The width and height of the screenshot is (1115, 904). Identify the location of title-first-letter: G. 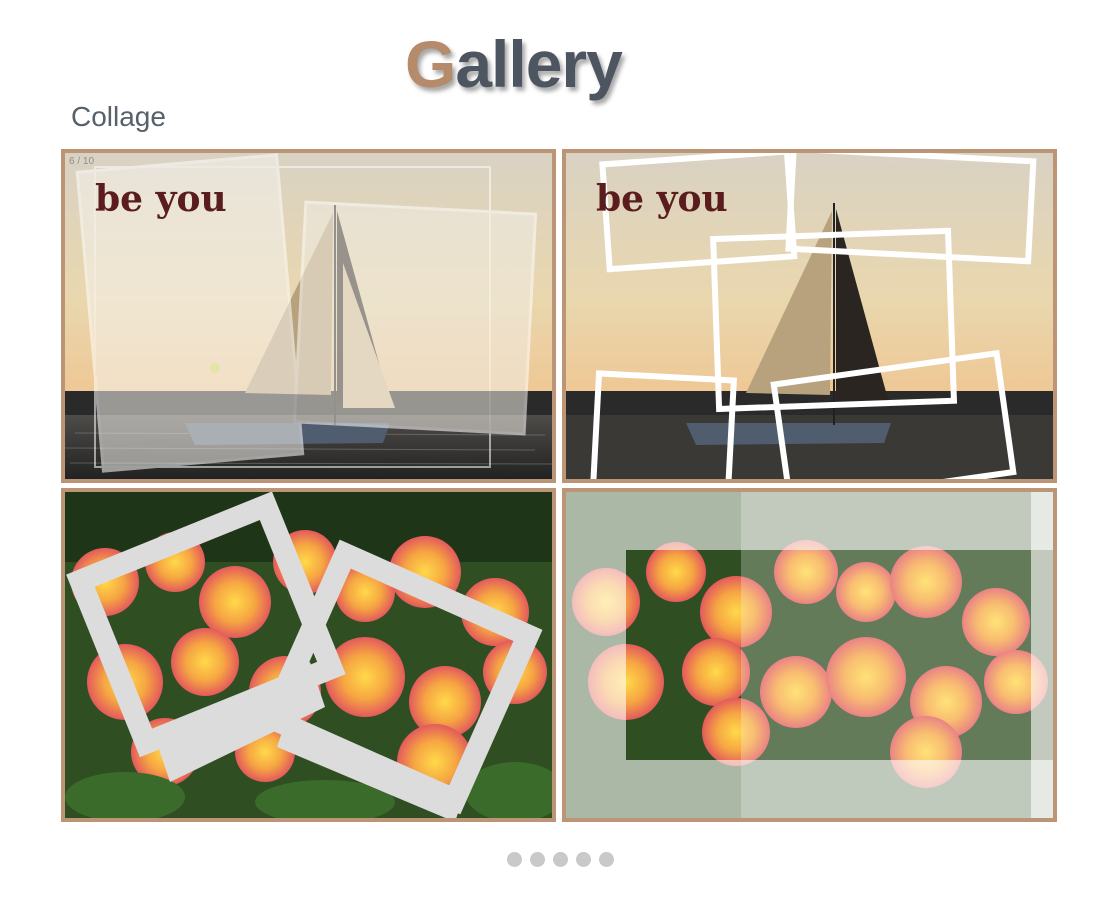
(430, 64).